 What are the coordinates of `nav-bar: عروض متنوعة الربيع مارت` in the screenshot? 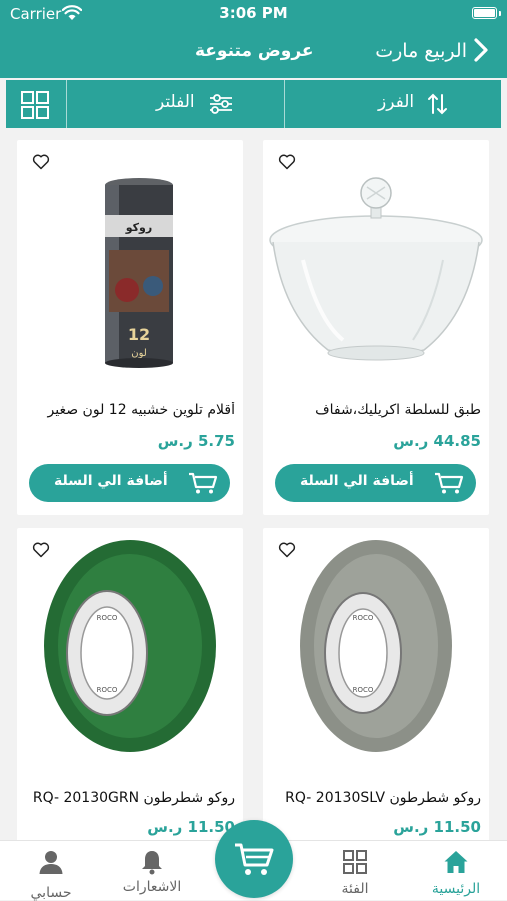 It's located at (253, 53).